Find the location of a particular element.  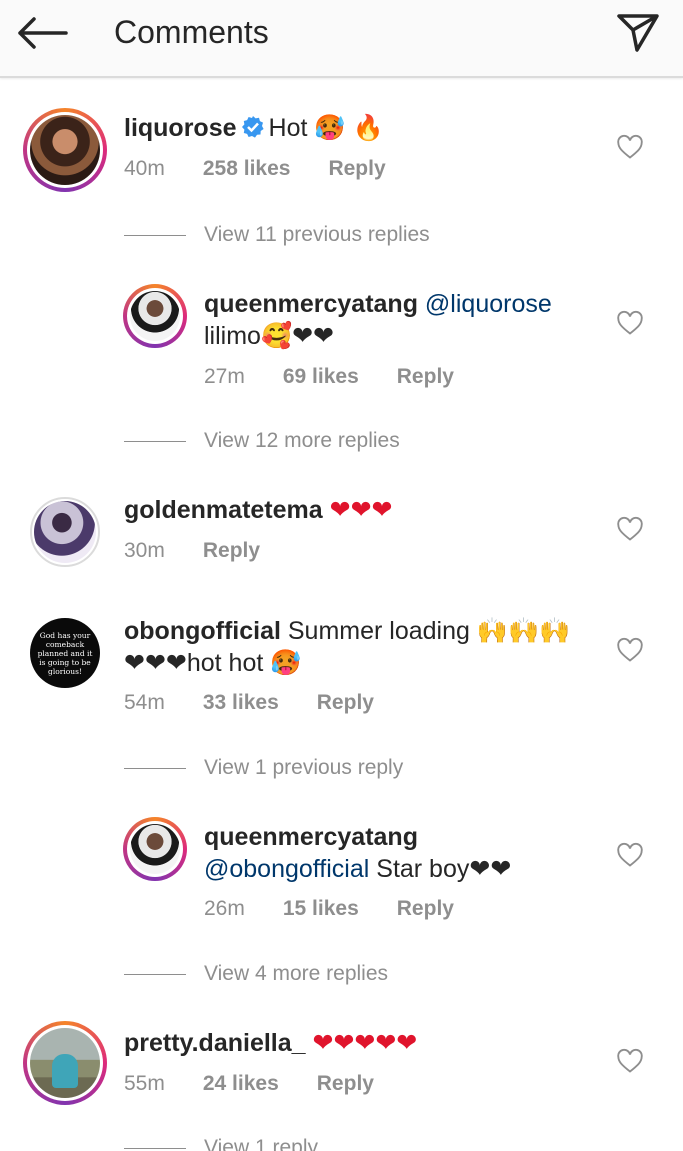

comment-meta: 55m 24 likes Reply is located at coordinates (249, 1084).